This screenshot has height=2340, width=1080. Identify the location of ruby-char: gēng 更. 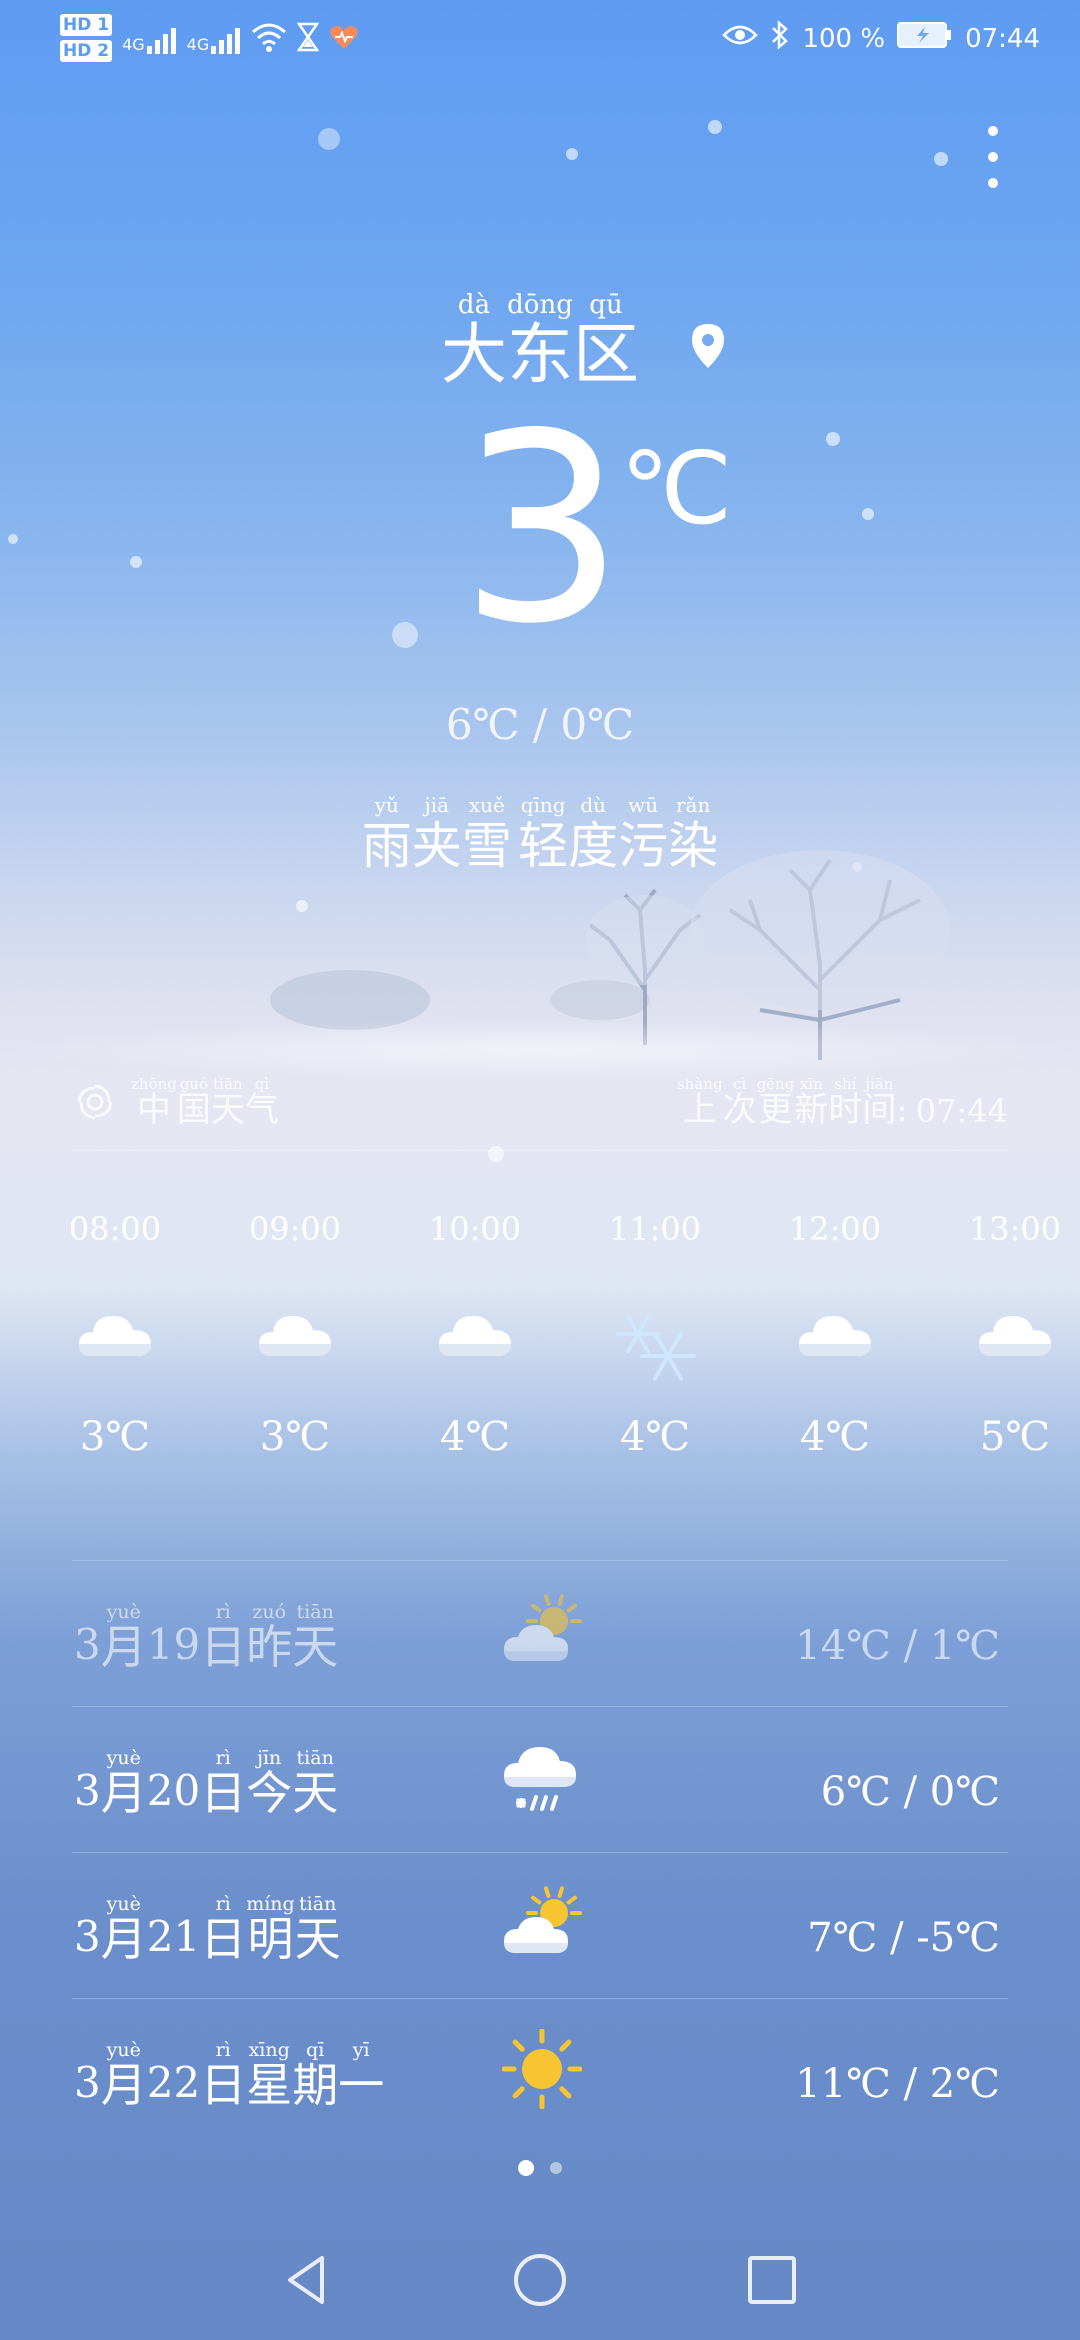
(776, 1102).